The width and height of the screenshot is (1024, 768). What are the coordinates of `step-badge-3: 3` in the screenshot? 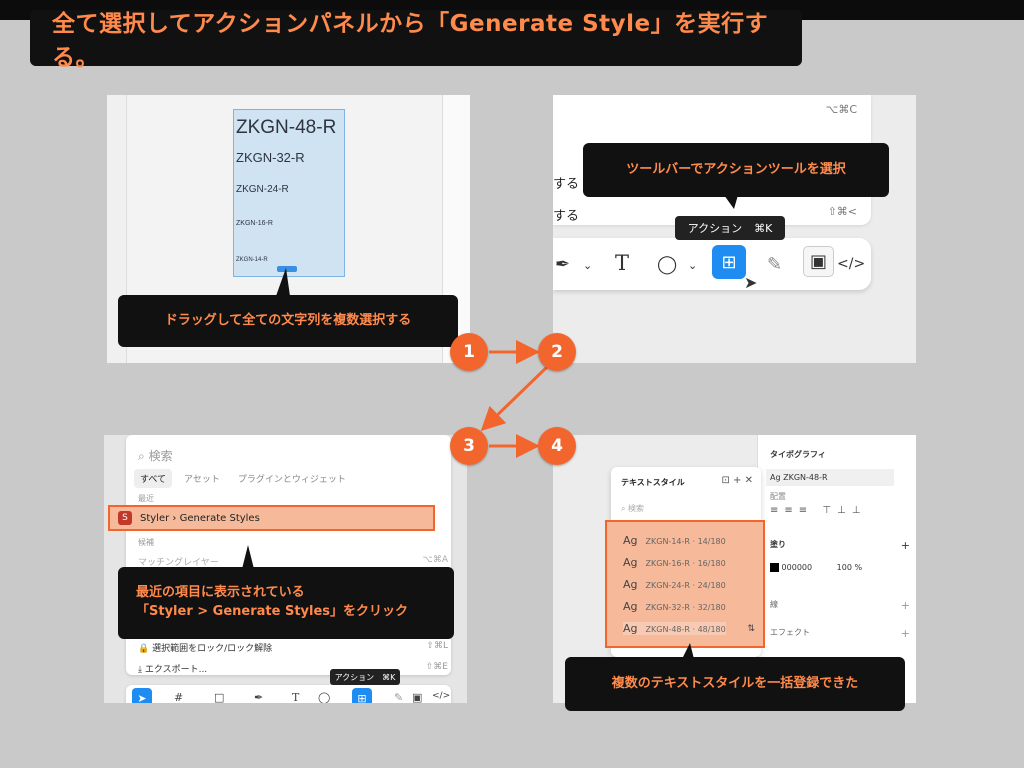 It's located at (469, 446).